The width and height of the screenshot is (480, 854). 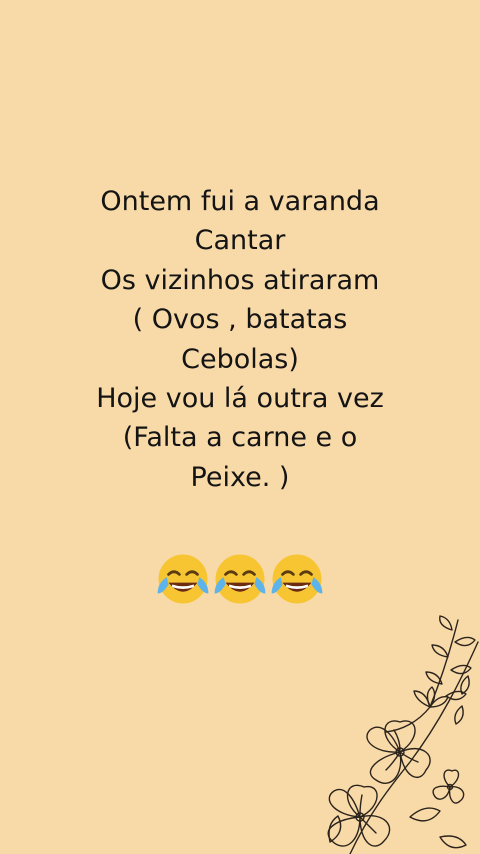 What do you see at coordinates (240, 399) in the screenshot?
I see `text-line: Hoje vou lá outra vez` at bounding box center [240, 399].